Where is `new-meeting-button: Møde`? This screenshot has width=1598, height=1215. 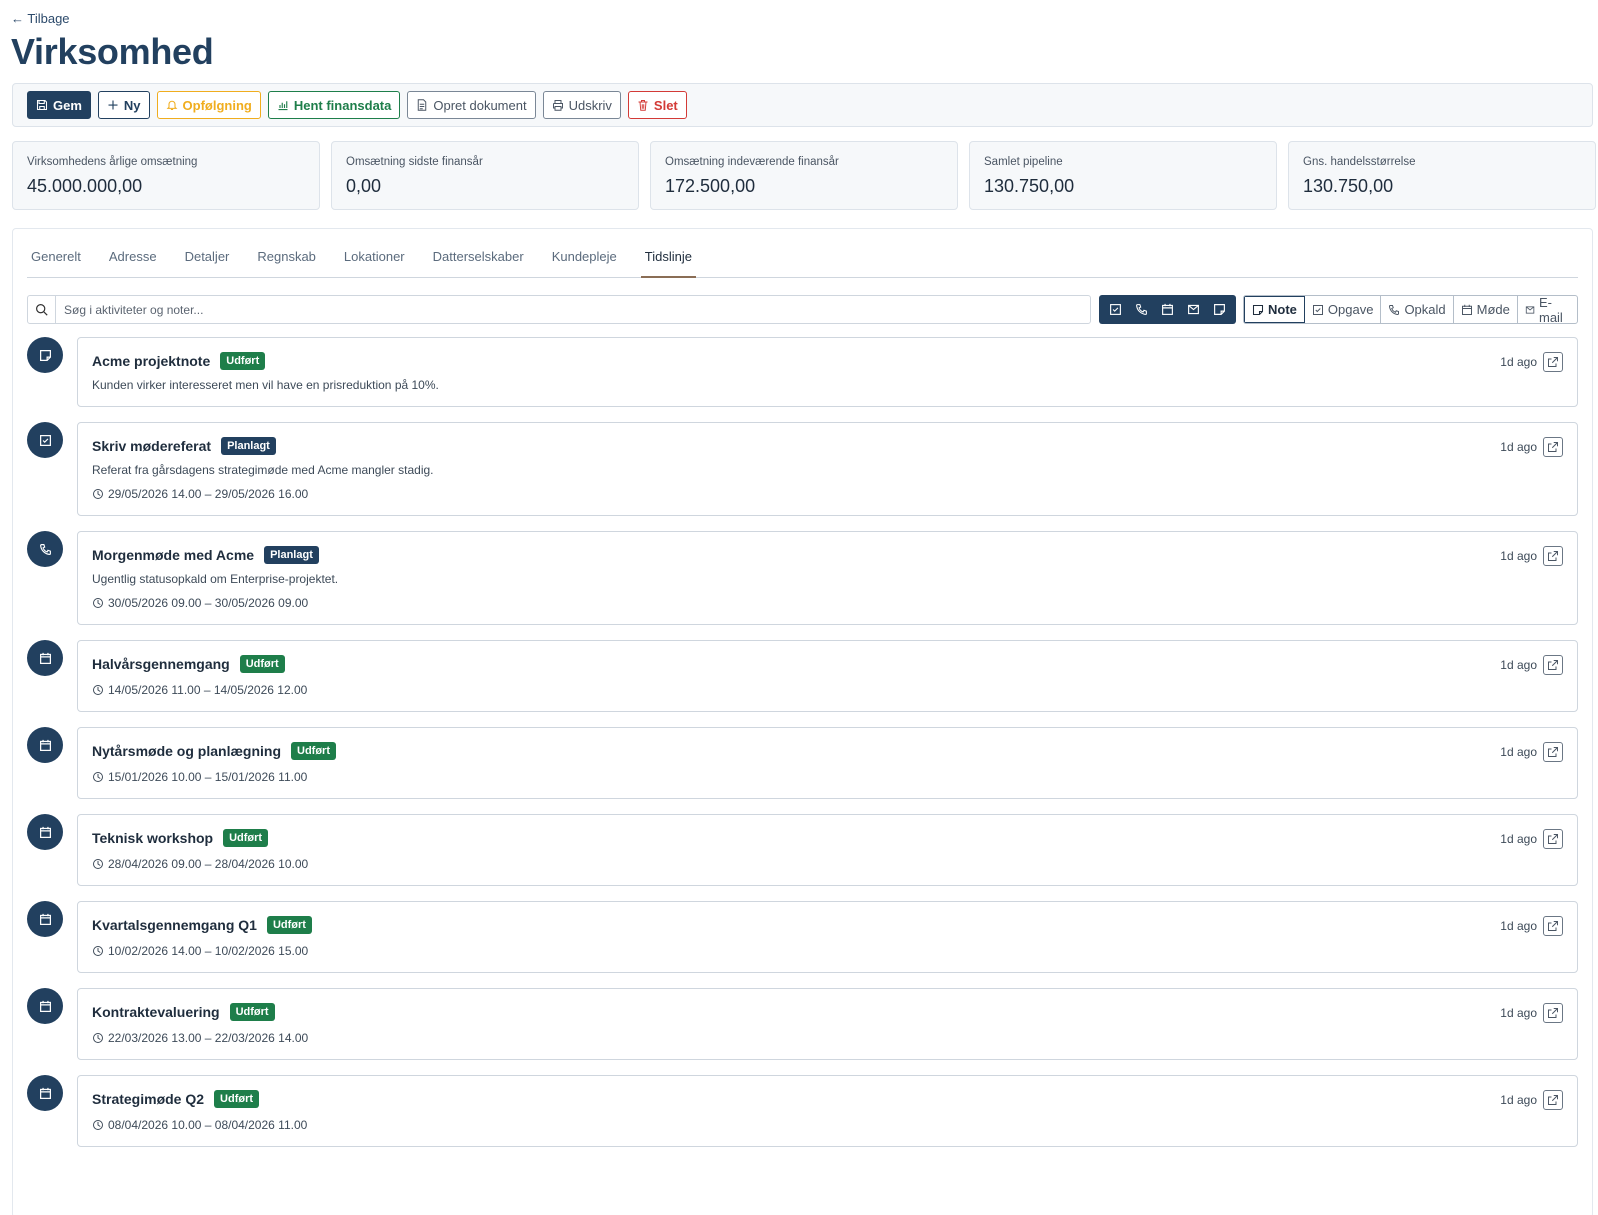 new-meeting-button: Møde is located at coordinates (1486, 309).